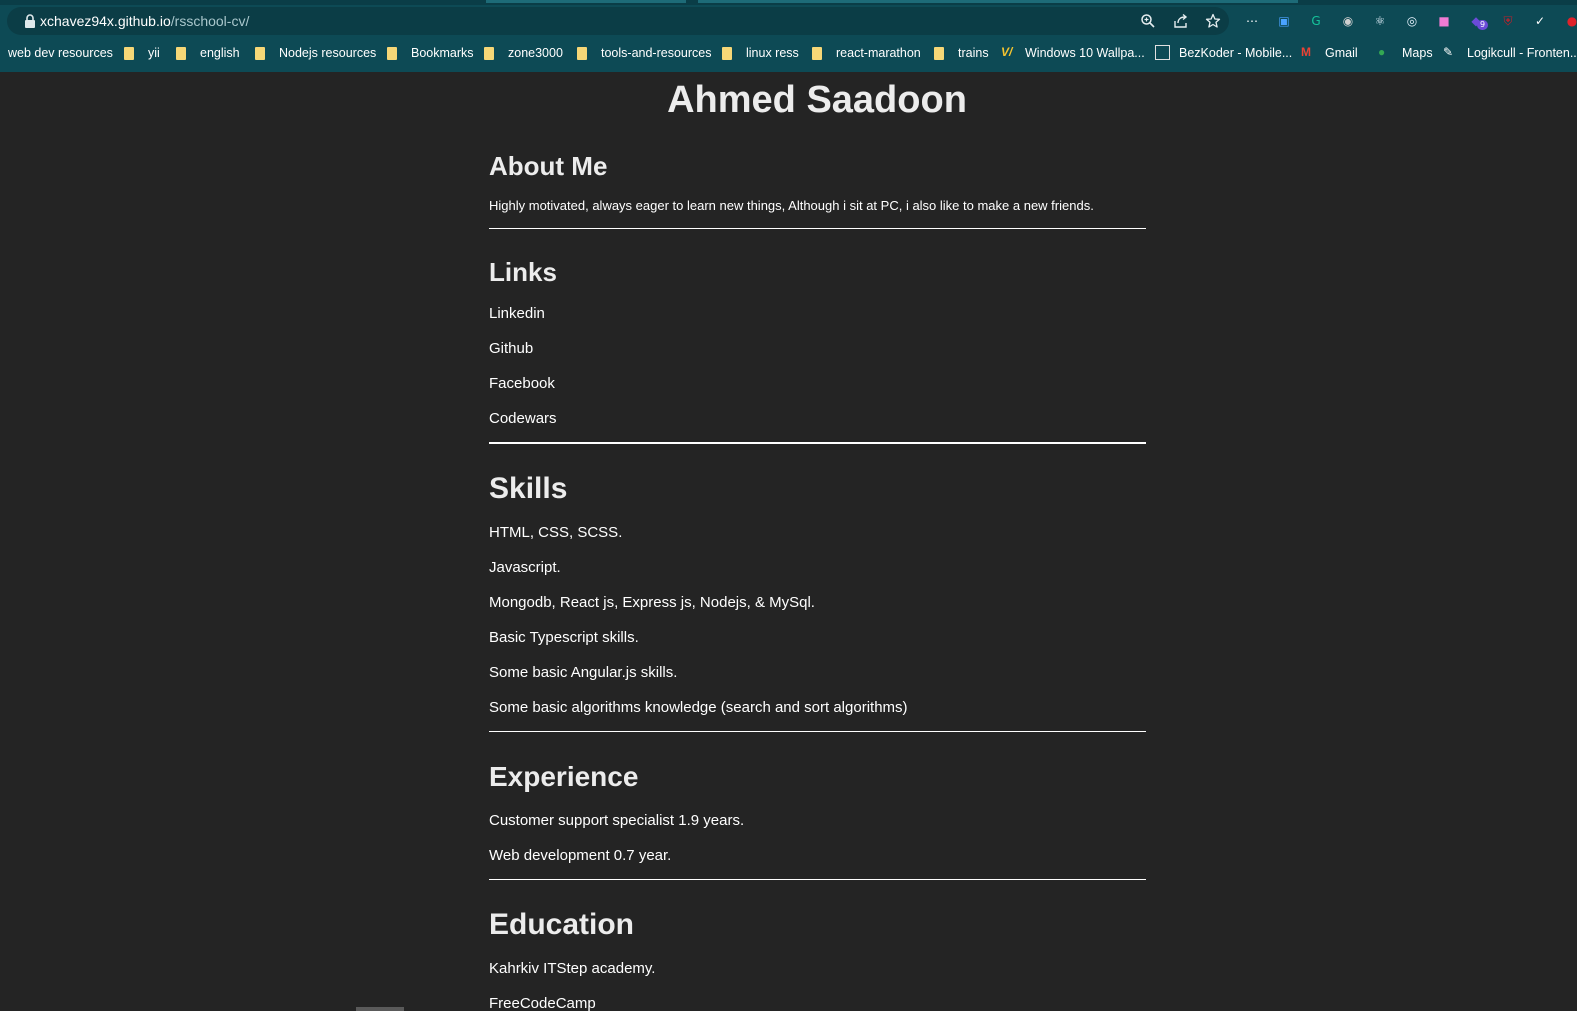 This screenshot has width=1577, height=1011. I want to click on bookmark-item: tools-and-resources, so click(644, 53).